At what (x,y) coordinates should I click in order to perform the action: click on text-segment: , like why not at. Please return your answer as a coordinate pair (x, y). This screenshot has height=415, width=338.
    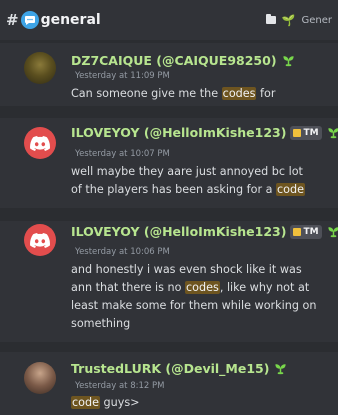
    Looking at the image, I should click on (264, 287).